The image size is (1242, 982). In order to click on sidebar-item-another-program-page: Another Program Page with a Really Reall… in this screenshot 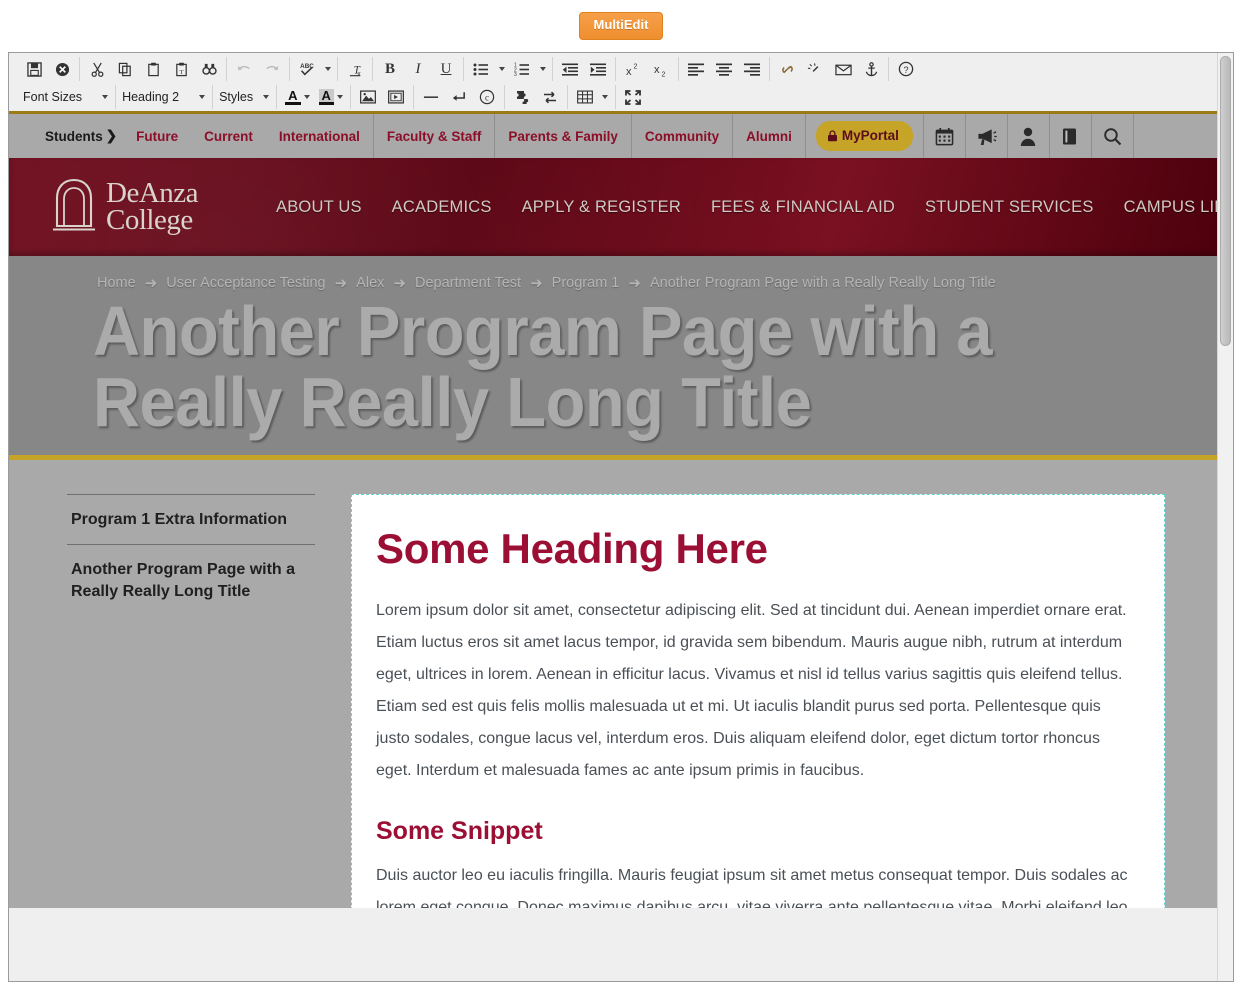, I will do `click(191, 580)`.